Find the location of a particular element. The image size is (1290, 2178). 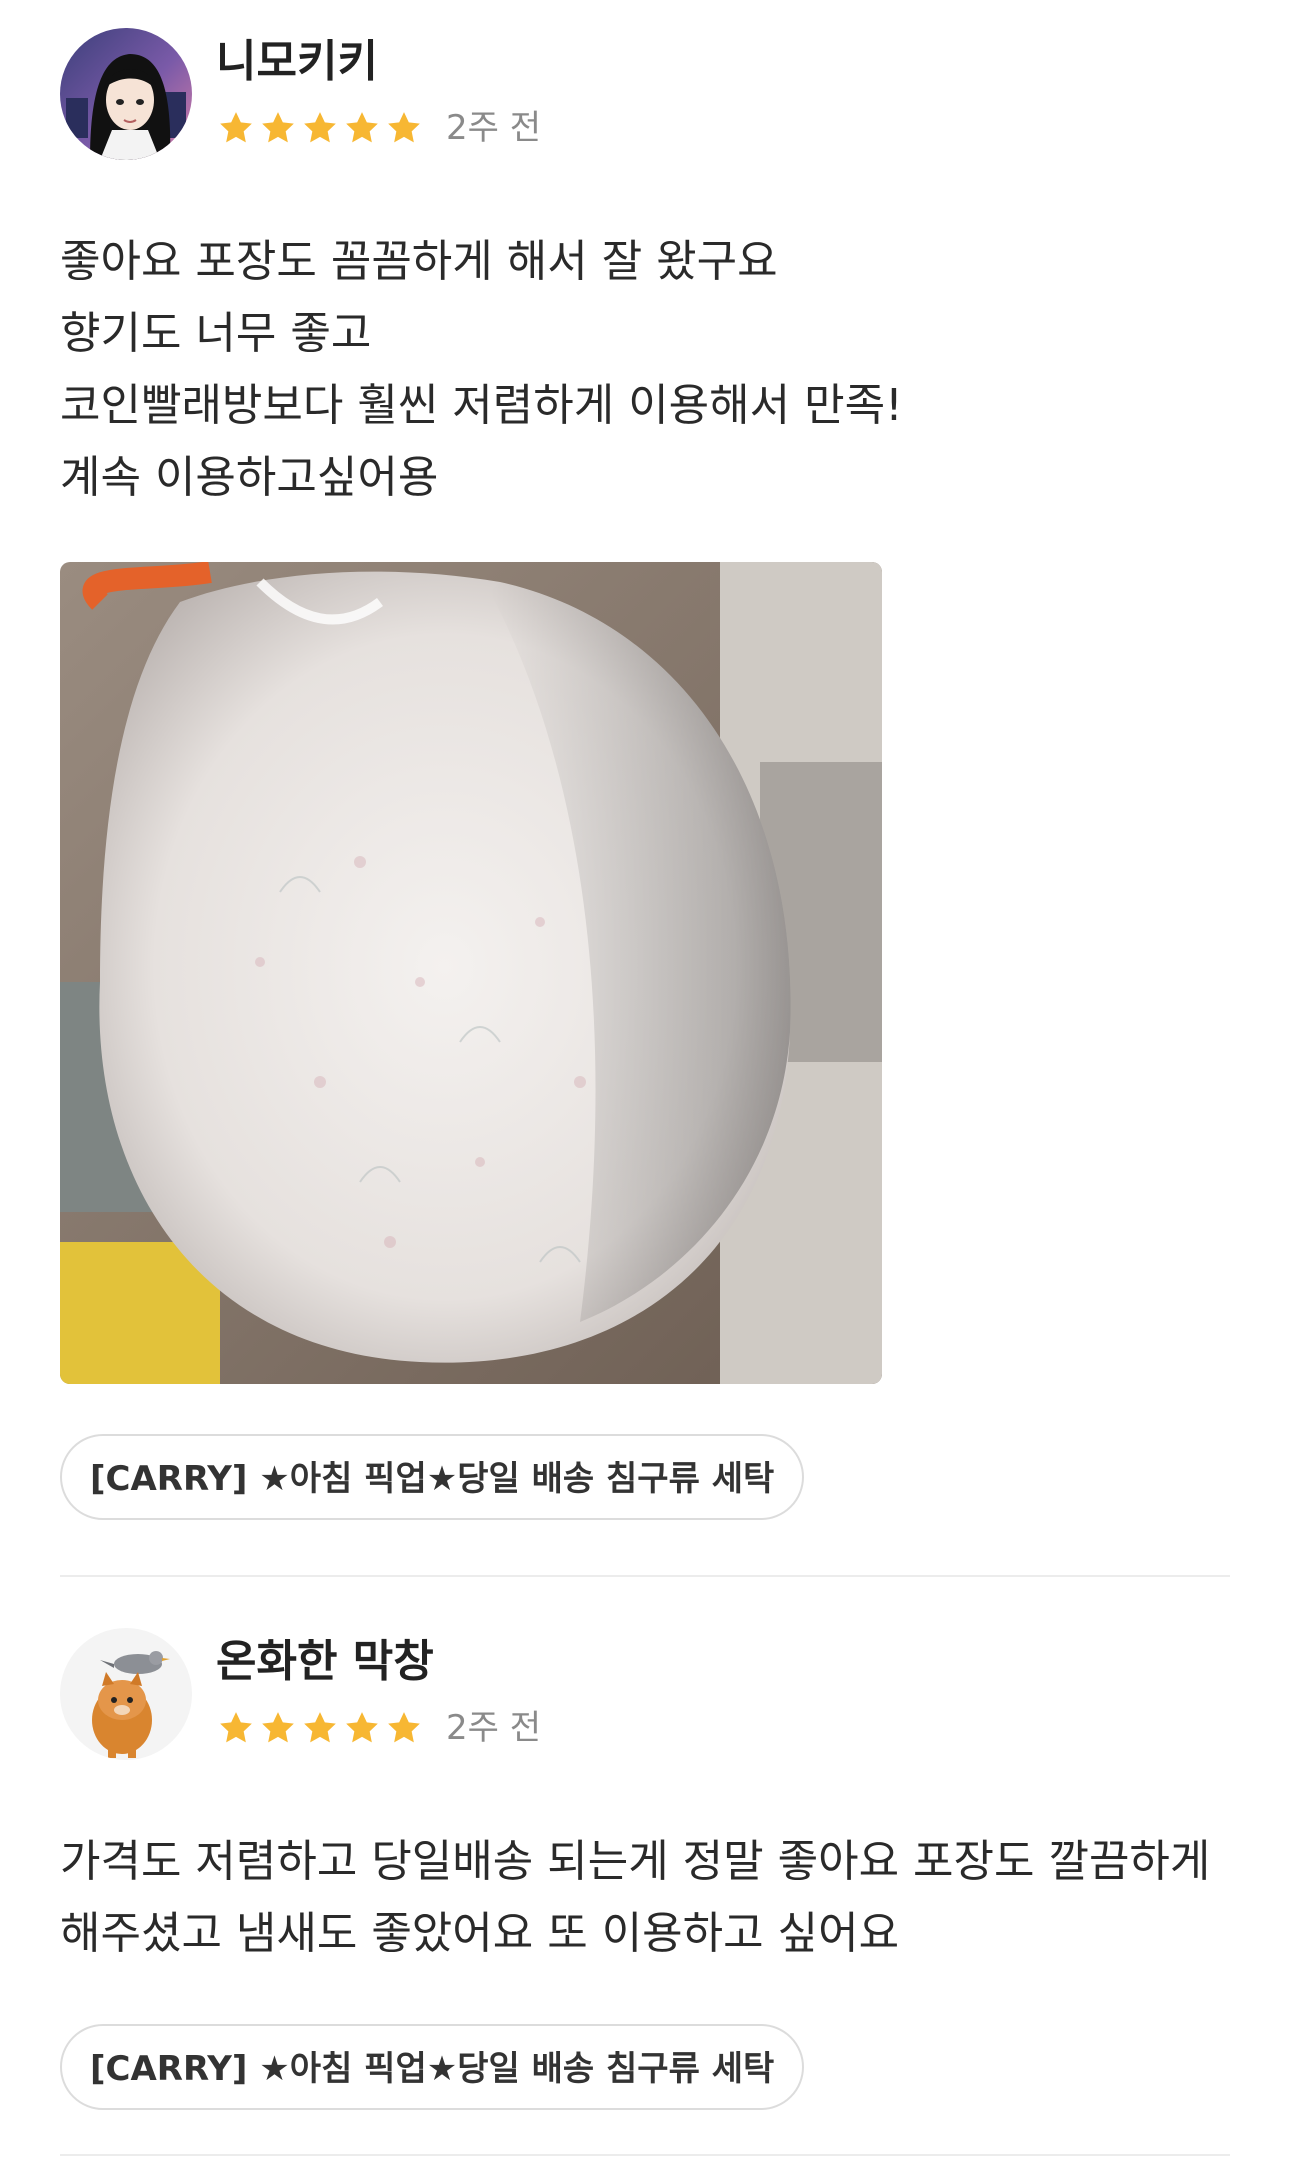

review-text-line: 계속 이용하고싶어용 is located at coordinates (249, 477).